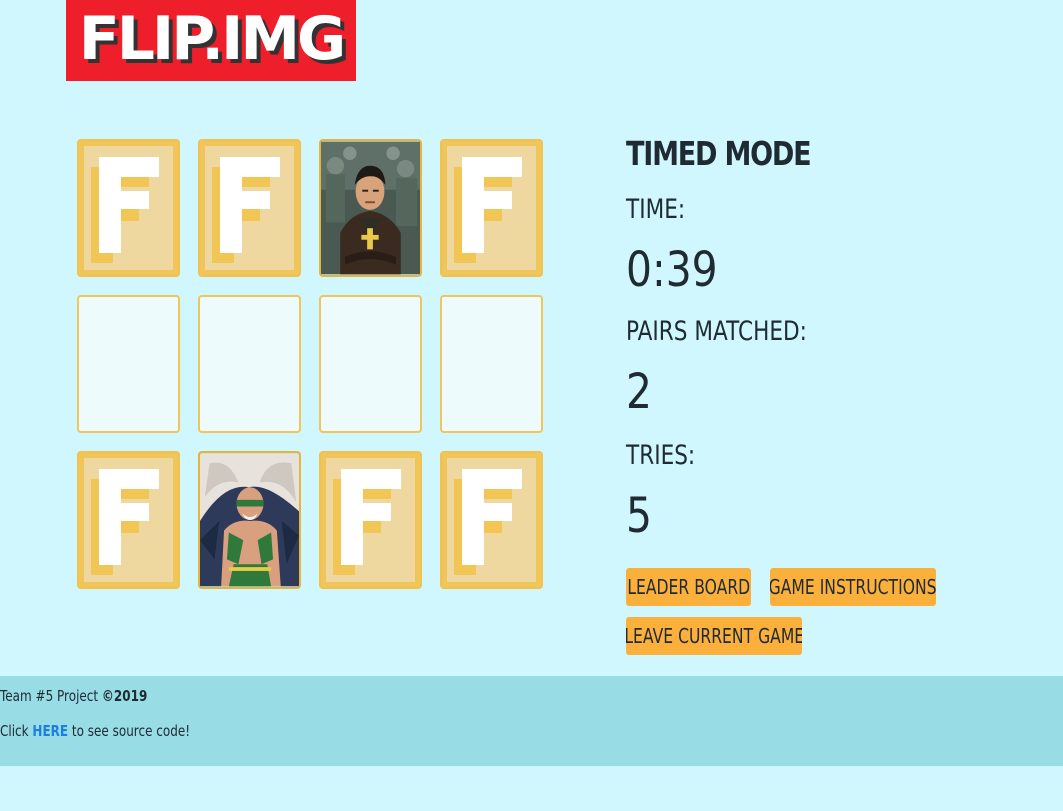 Image resolution: width=1063 pixels, height=811 pixels. Describe the element at coordinates (661, 455) in the screenshot. I see `tries-label: TRIES:` at that location.